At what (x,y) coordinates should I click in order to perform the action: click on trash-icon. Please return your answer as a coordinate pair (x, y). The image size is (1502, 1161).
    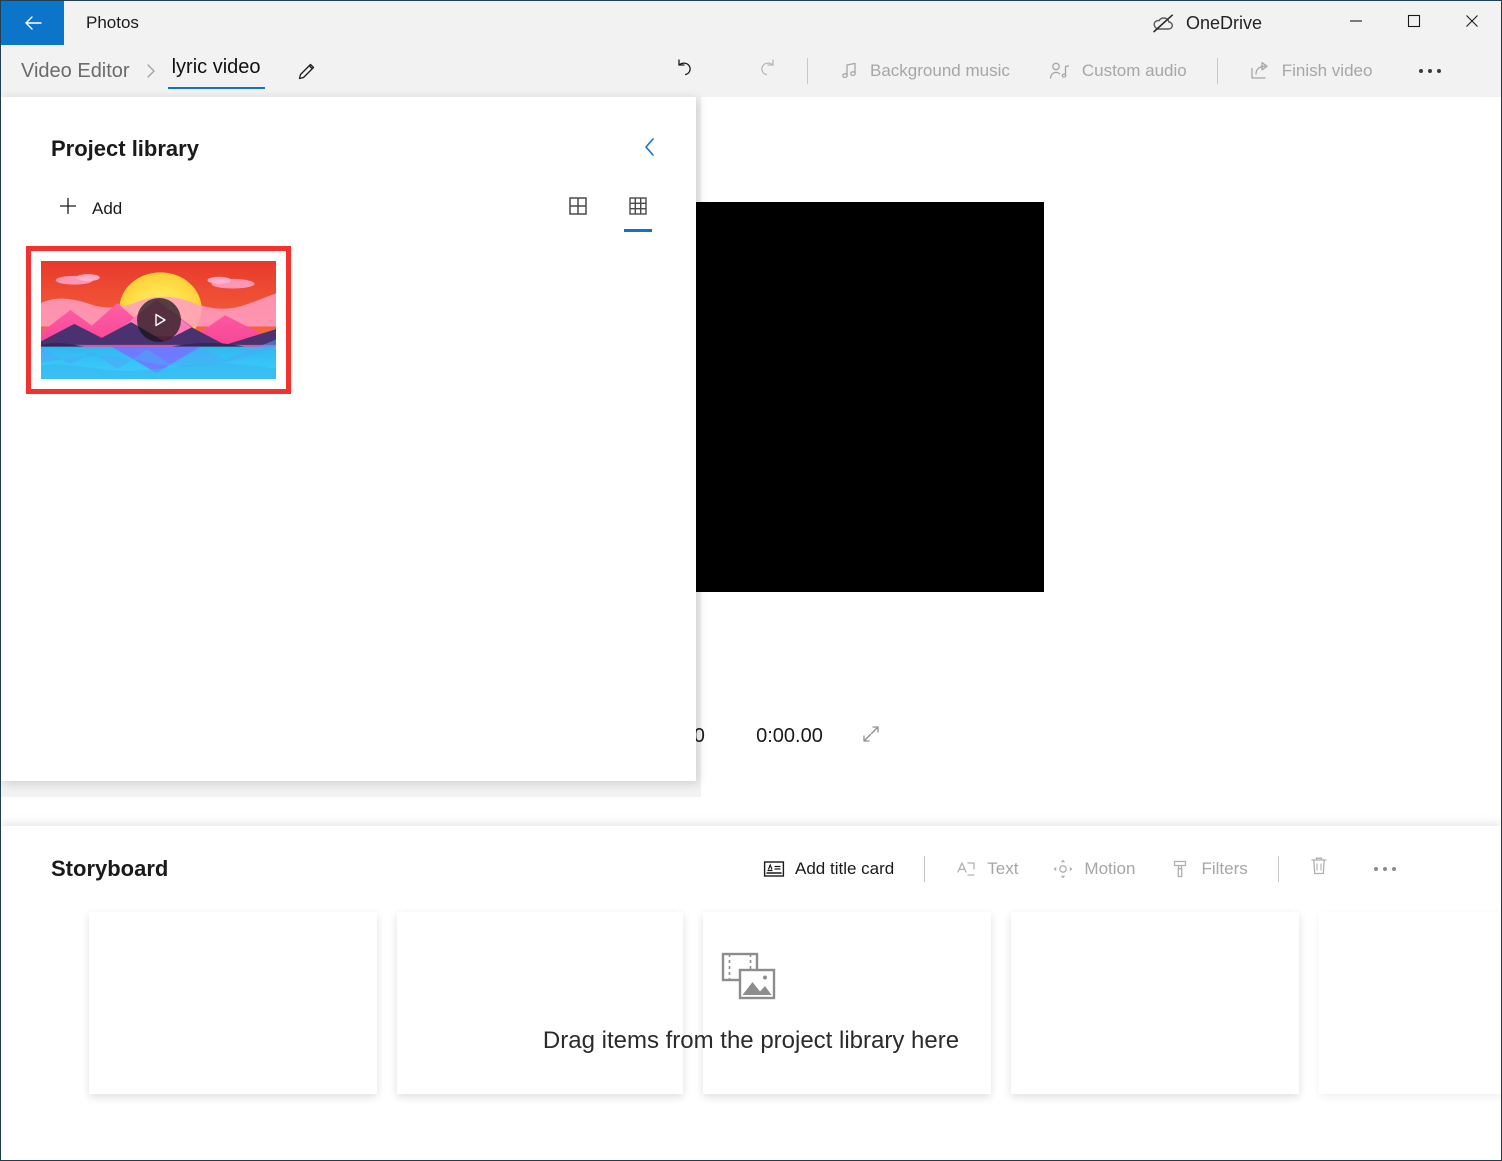
    Looking at the image, I should click on (1319, 868).